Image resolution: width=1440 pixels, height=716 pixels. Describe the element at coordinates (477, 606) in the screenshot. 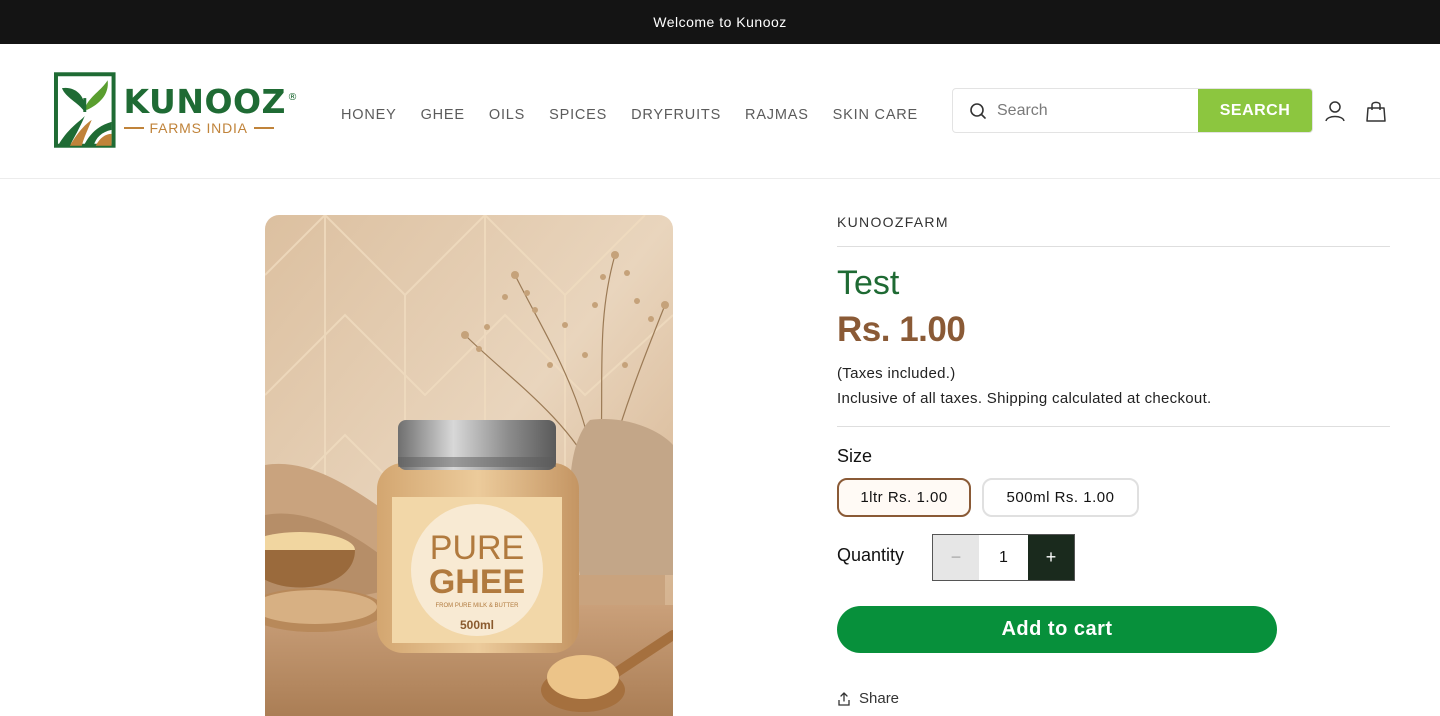

I see `jar-label-small: FROM PURE MILK & BUTTER` at that location.